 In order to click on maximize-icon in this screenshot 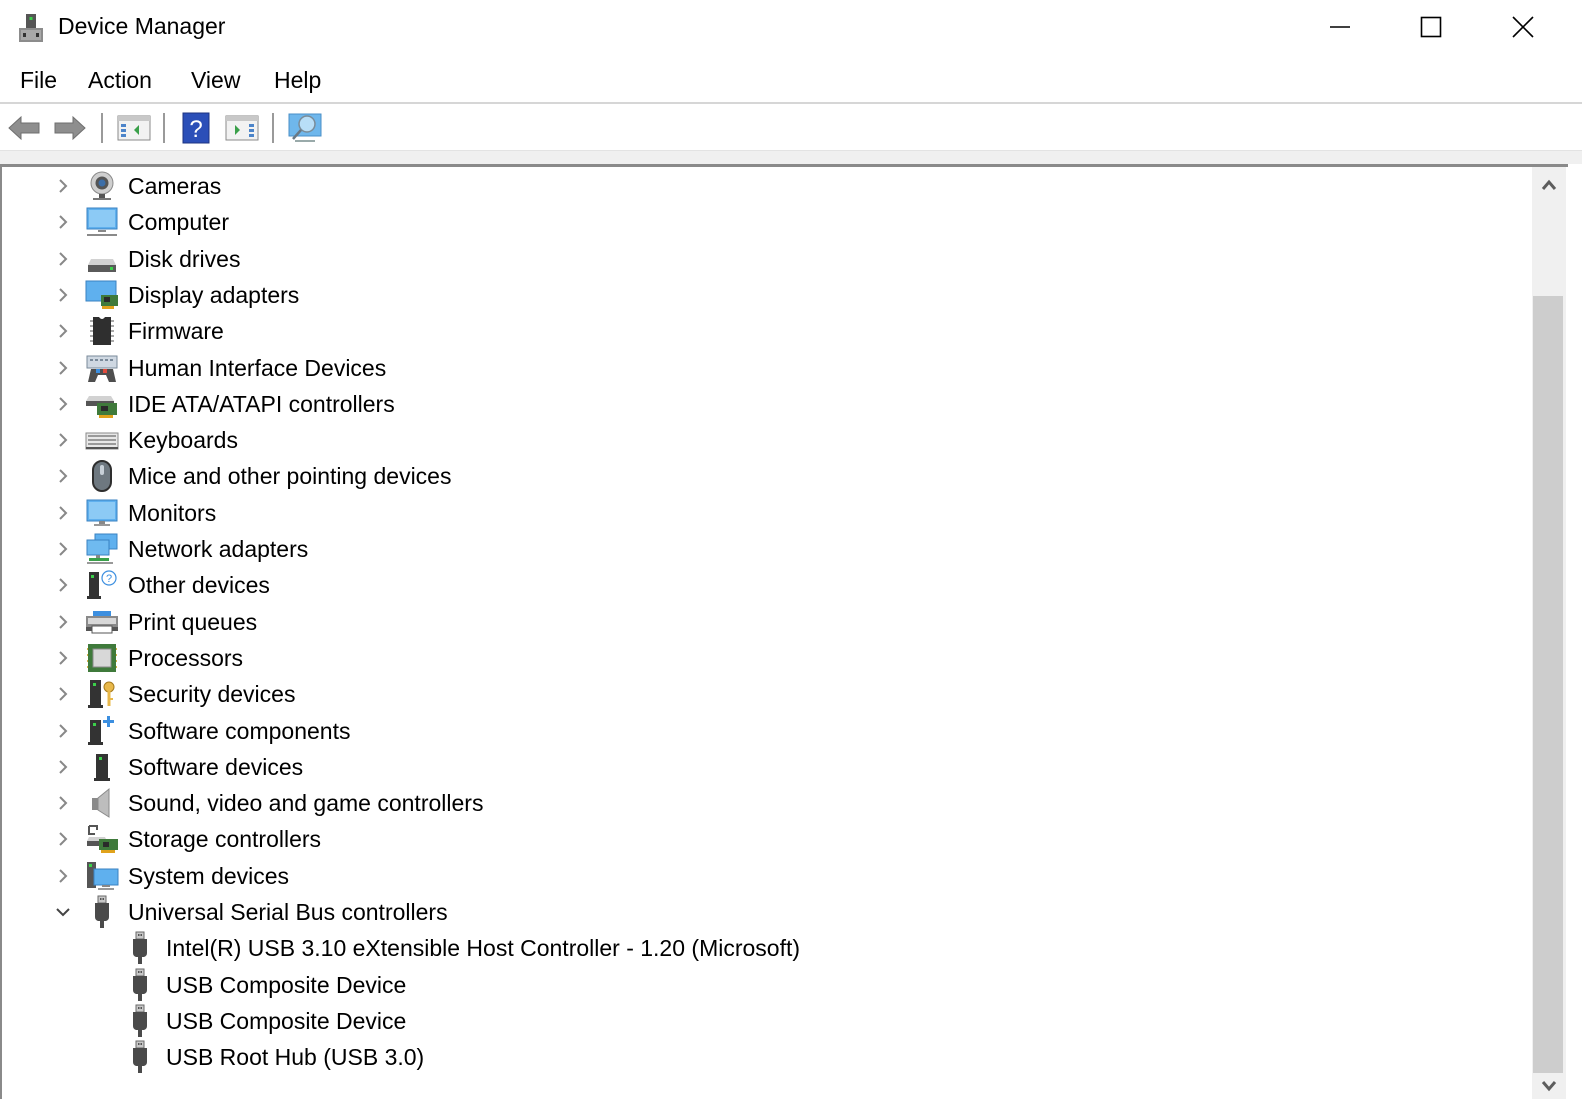, I will do `click(1431, 27)`.